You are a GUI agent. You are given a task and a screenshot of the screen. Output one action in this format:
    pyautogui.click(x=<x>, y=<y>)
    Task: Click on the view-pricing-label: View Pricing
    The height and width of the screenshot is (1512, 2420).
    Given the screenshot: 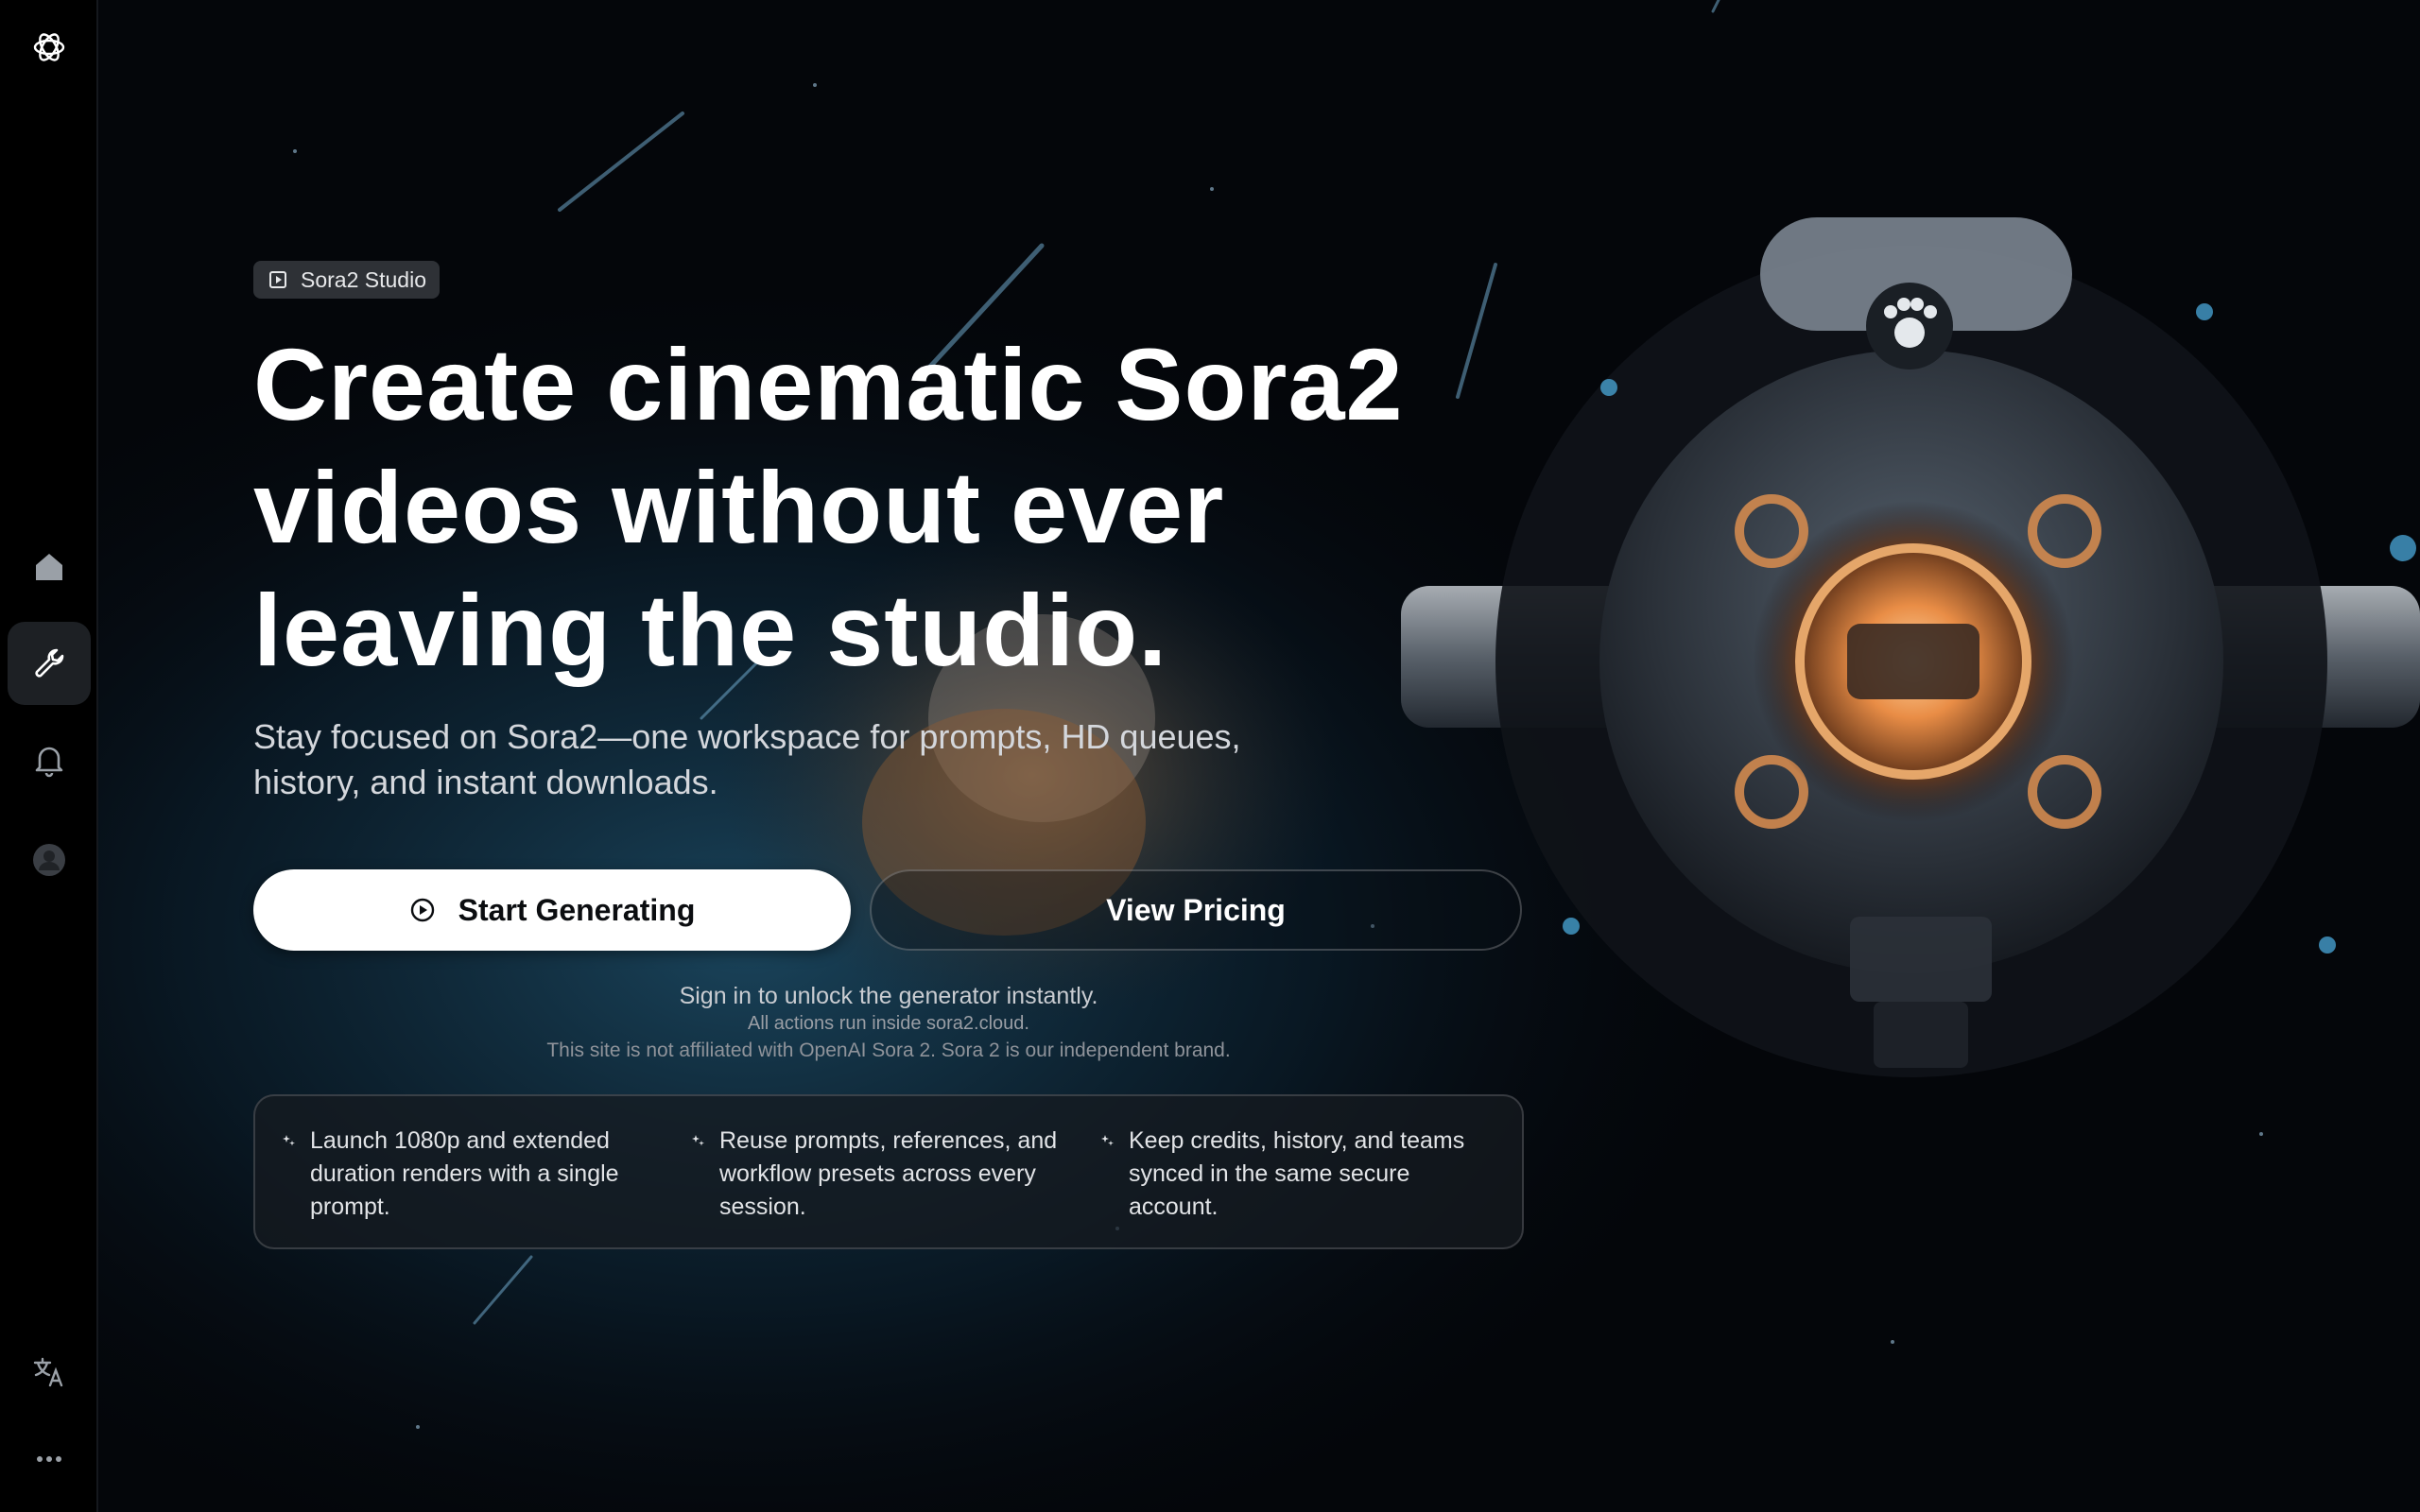 What is the action you would take?
    pyautogui.click(x=1196, y=909)
    